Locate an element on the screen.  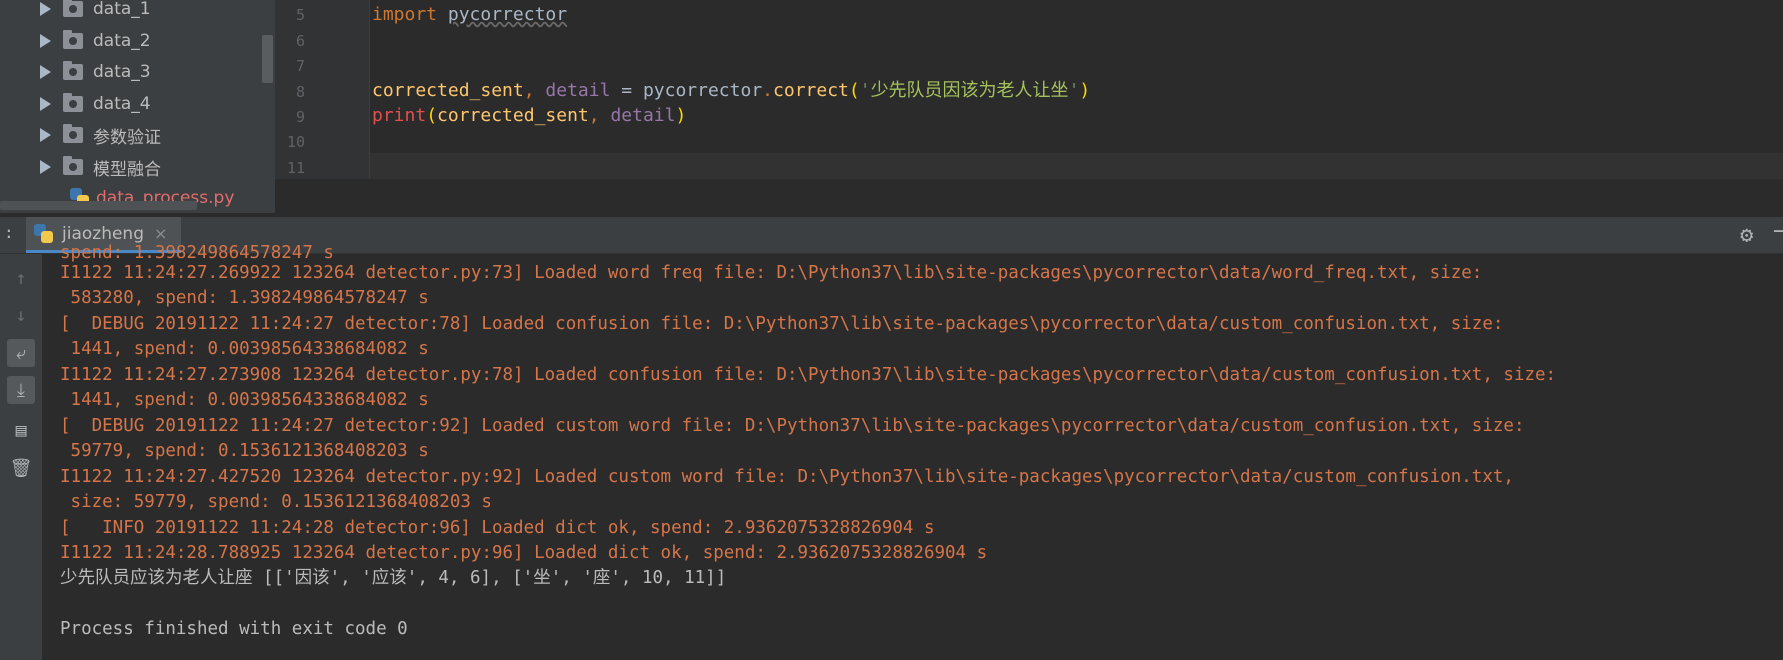
arg-corrected-sent: corrected_sent is located at coordinates (513, 115).